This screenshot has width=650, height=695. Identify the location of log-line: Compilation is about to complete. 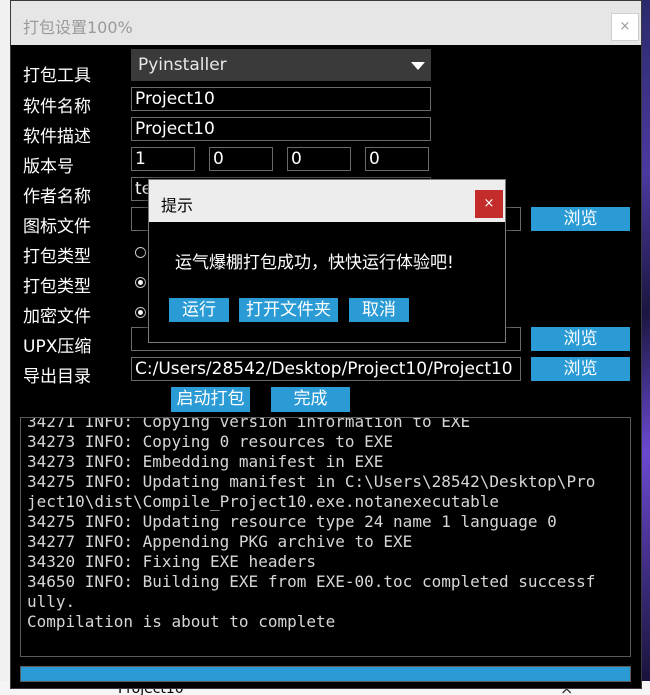
(181, 621).